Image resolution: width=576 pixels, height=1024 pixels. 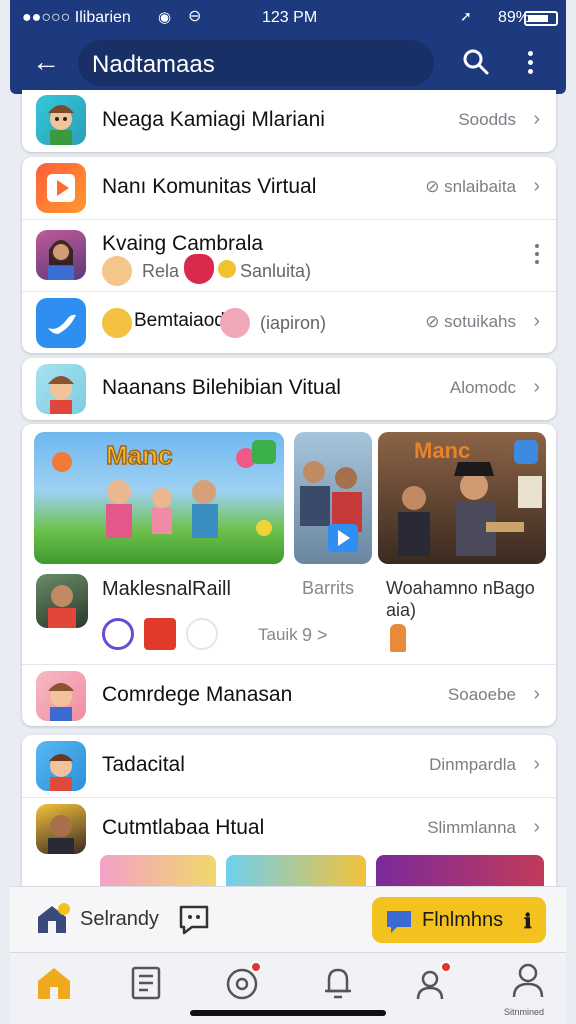 What do you see at coordinates (183, 827) in the screenshot?
I see `item-title: Cutmtlabaa Htual` at bounding box center [183, 827].